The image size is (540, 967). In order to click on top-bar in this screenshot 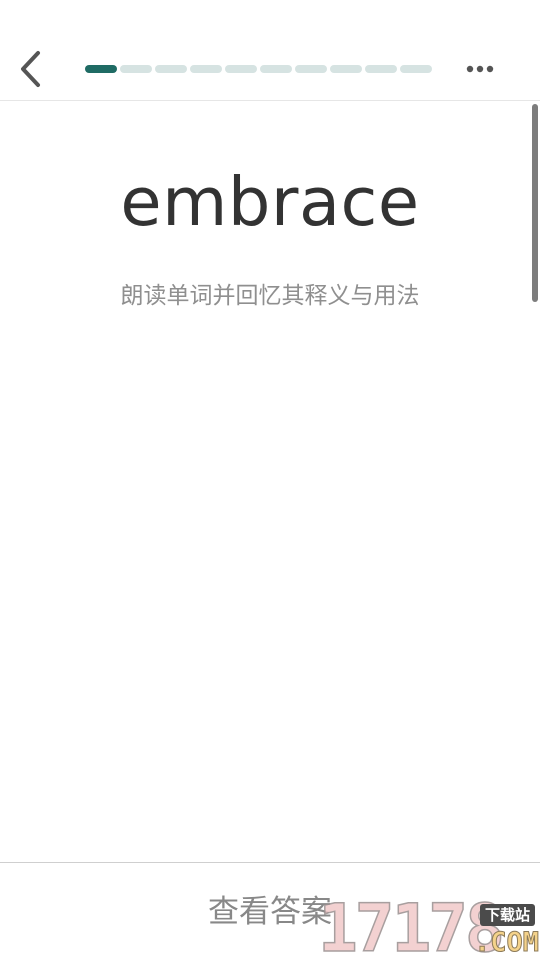, I will do `click(270, 50)`.